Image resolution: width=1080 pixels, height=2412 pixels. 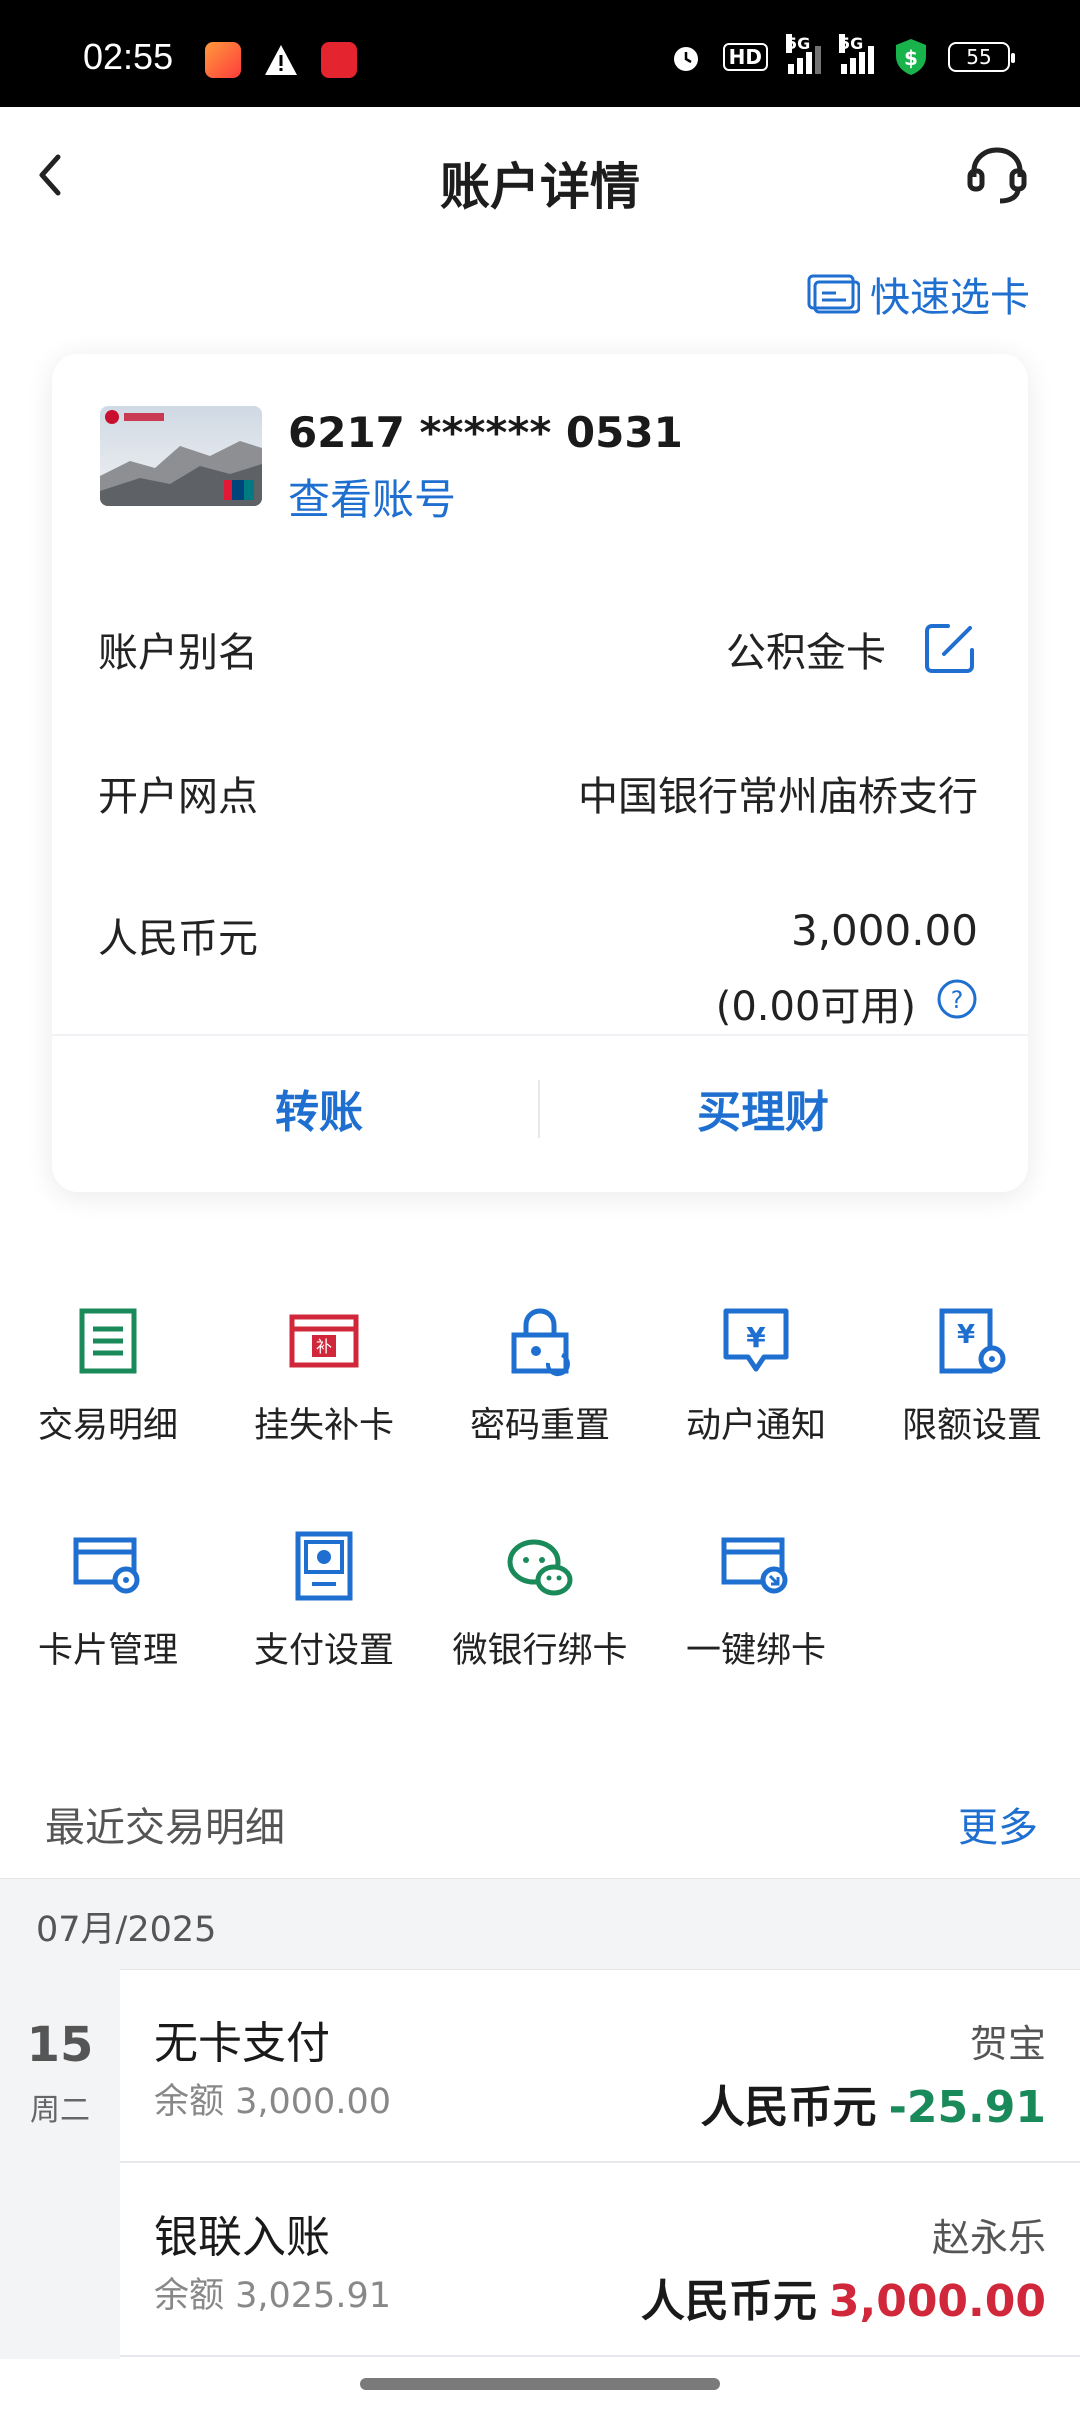 I want to click on transaction-amount-line: 人民币元 3,000.00, so click(x=843, y=2297).